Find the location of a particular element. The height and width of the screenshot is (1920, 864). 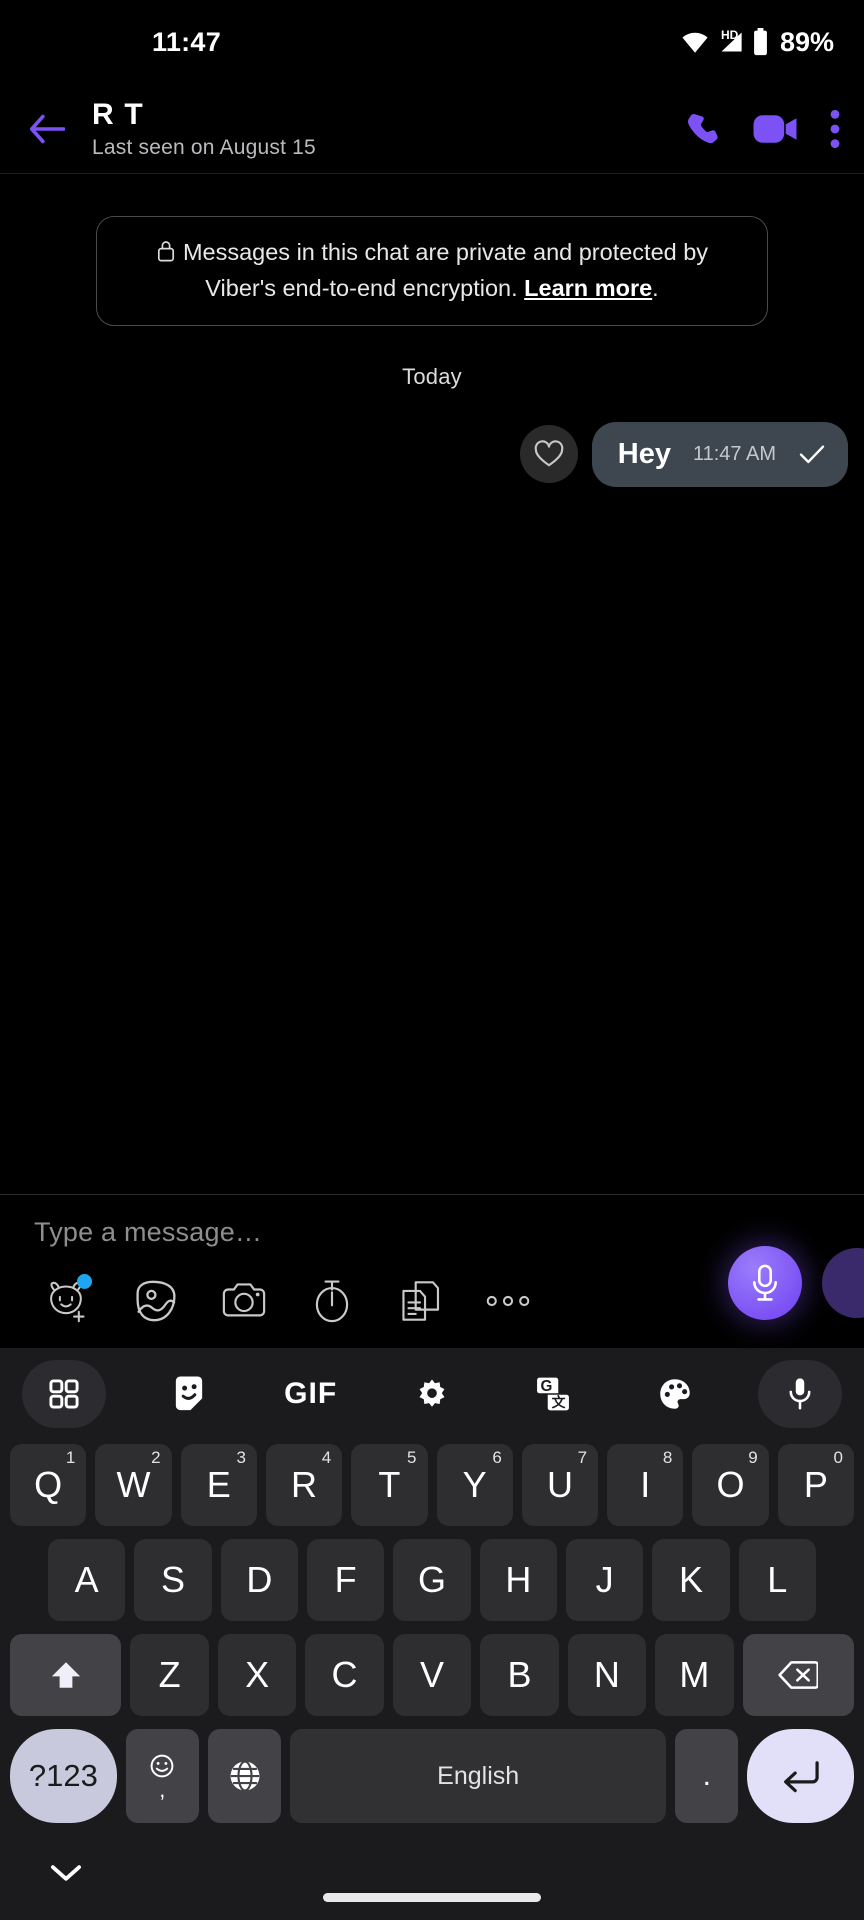

keyboard-row-3: Z X C V B N M is located at coordinates (432, 1675).